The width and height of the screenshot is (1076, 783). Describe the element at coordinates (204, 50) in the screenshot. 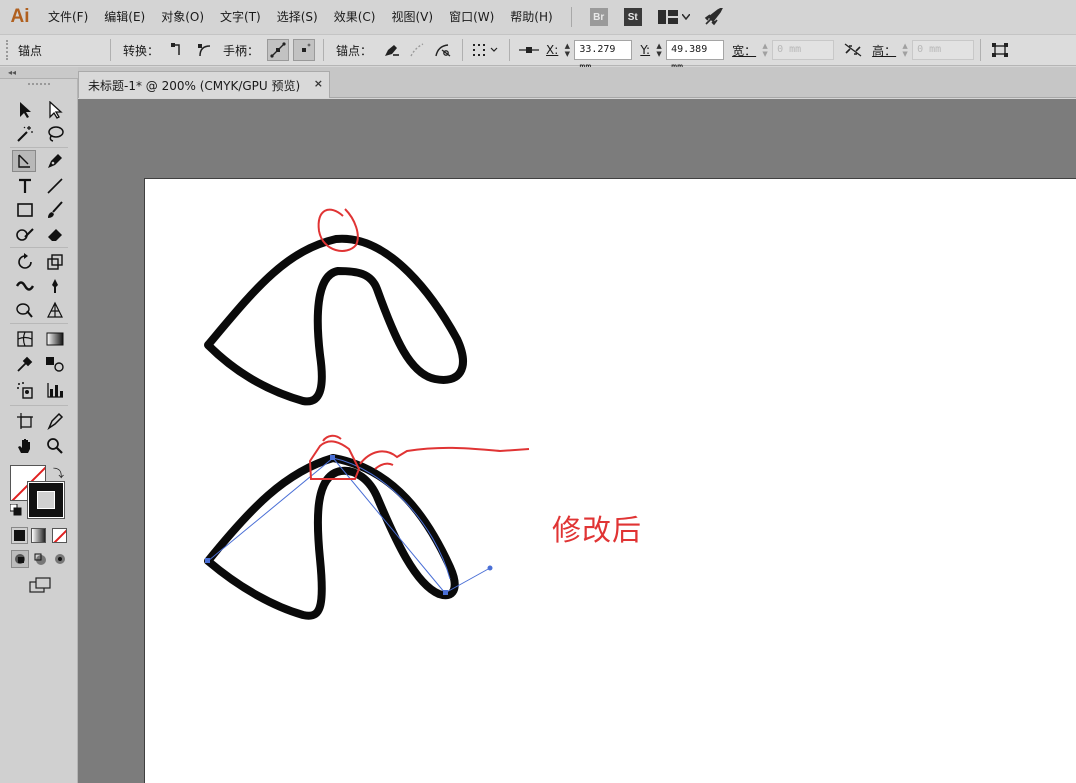

I see `convert-to-smooth-icon` at that location.